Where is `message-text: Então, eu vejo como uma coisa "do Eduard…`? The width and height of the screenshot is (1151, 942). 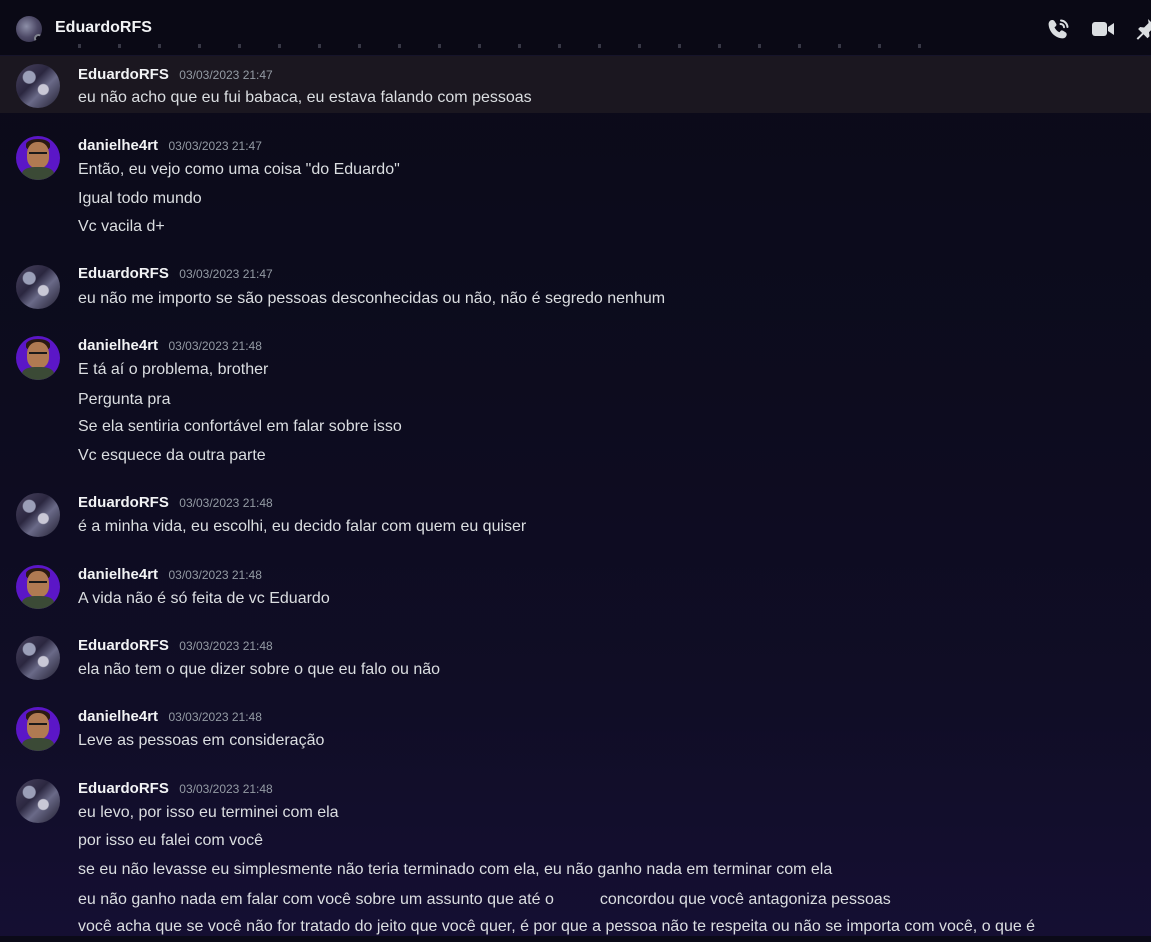
message-text: Então, eu vejo como uma coisa "do Eduard… is located at coordinates (239, 169).